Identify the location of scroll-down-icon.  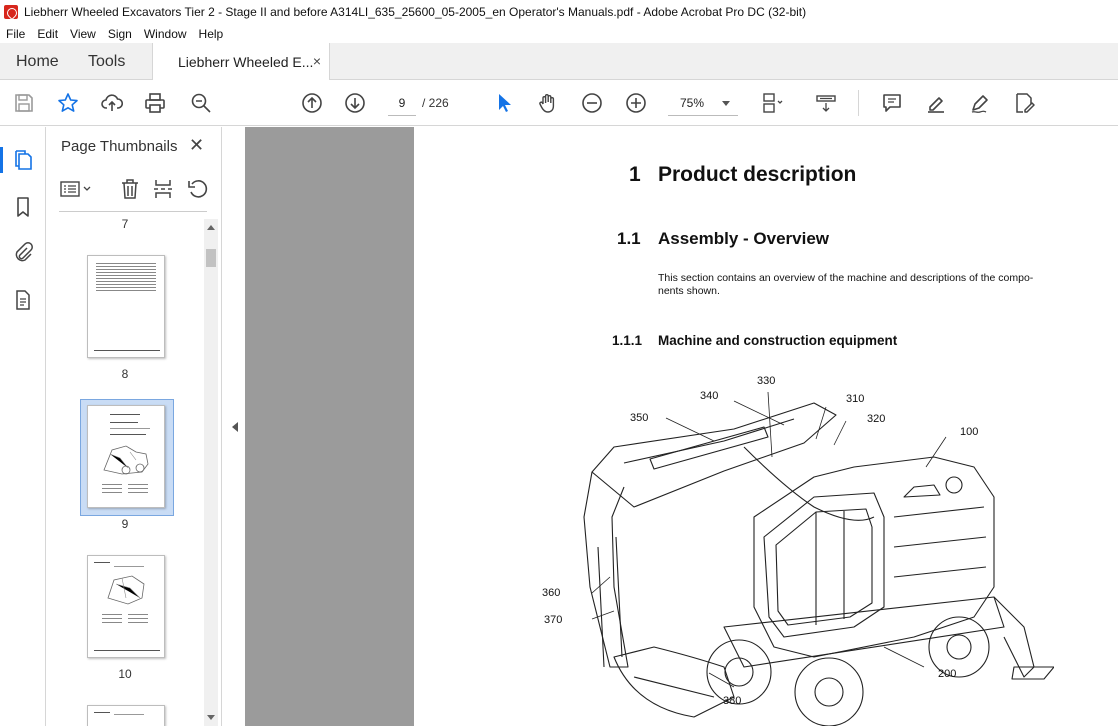
(211, 717).